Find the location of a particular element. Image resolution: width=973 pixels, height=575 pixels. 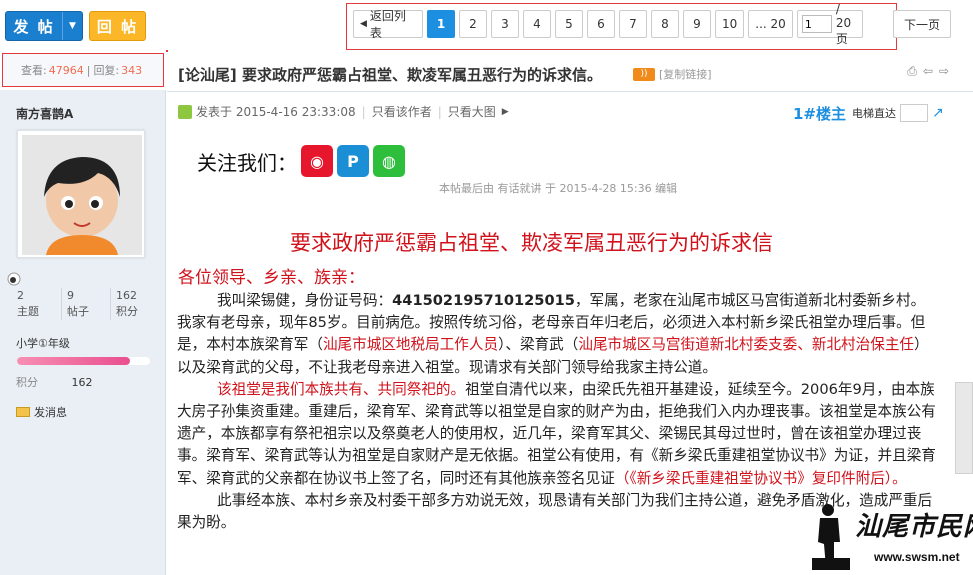

highlight-text: 汕尾市城区马宫街道新北村委支委、新北村治保主任 is located at coordinates (746, 345).